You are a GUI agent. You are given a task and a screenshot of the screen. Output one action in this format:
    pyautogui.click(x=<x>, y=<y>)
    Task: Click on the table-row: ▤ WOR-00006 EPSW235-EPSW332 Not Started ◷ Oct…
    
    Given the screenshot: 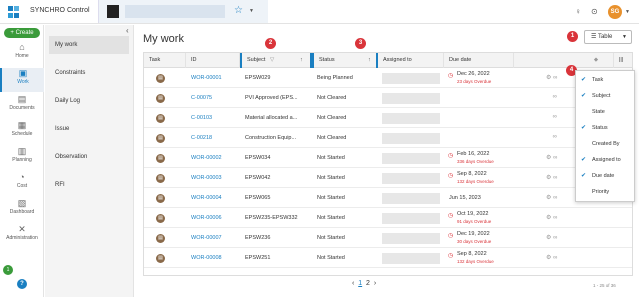 What is the action you would take?
    pyautogui.click(x=388, y=218)
    